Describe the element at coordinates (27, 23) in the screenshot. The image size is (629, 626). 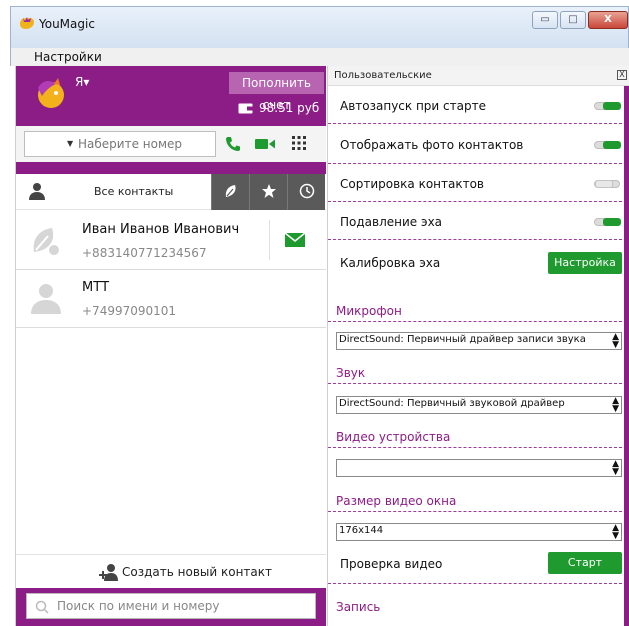
I see `youmagic-logo-icon` at that location.